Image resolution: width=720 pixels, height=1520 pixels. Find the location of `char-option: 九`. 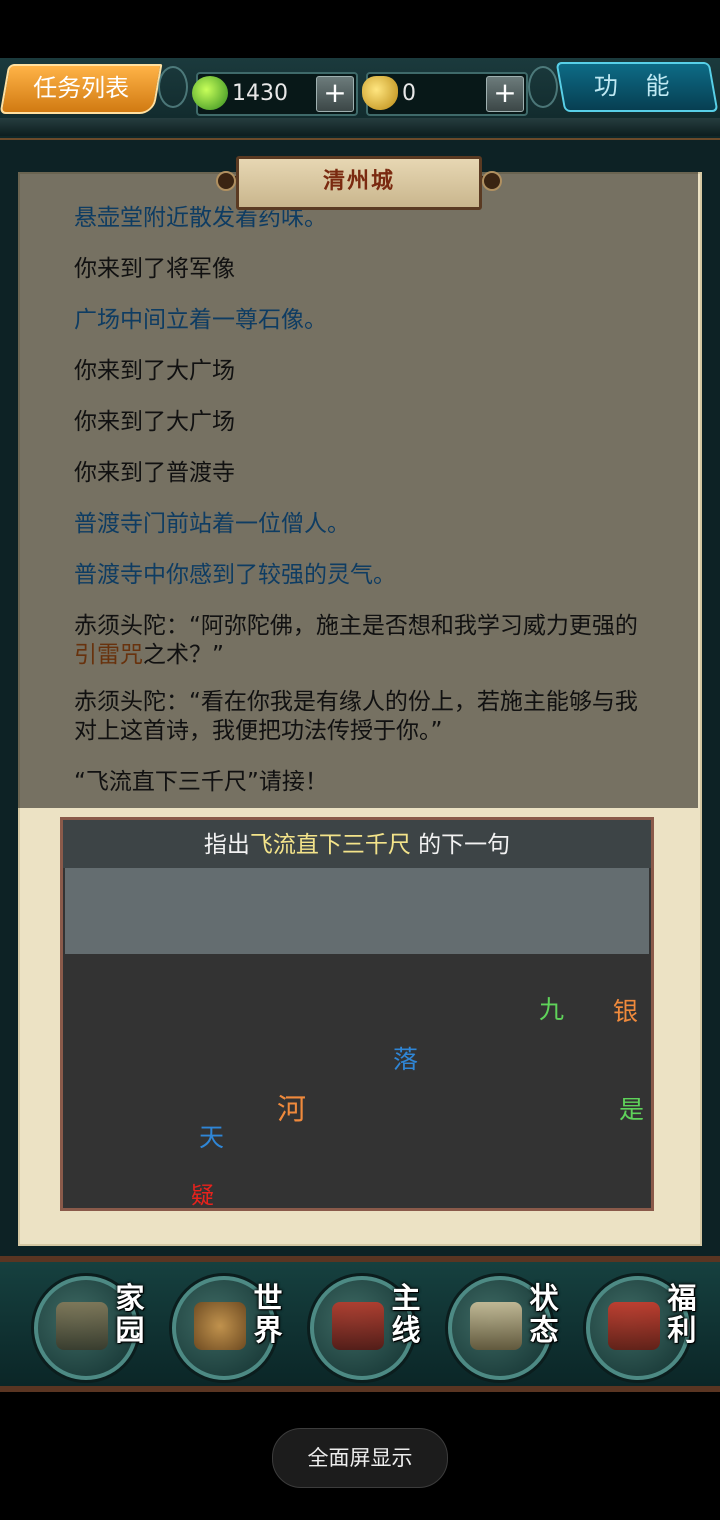

char-option: 九 is located at coordinates (551, 1008).